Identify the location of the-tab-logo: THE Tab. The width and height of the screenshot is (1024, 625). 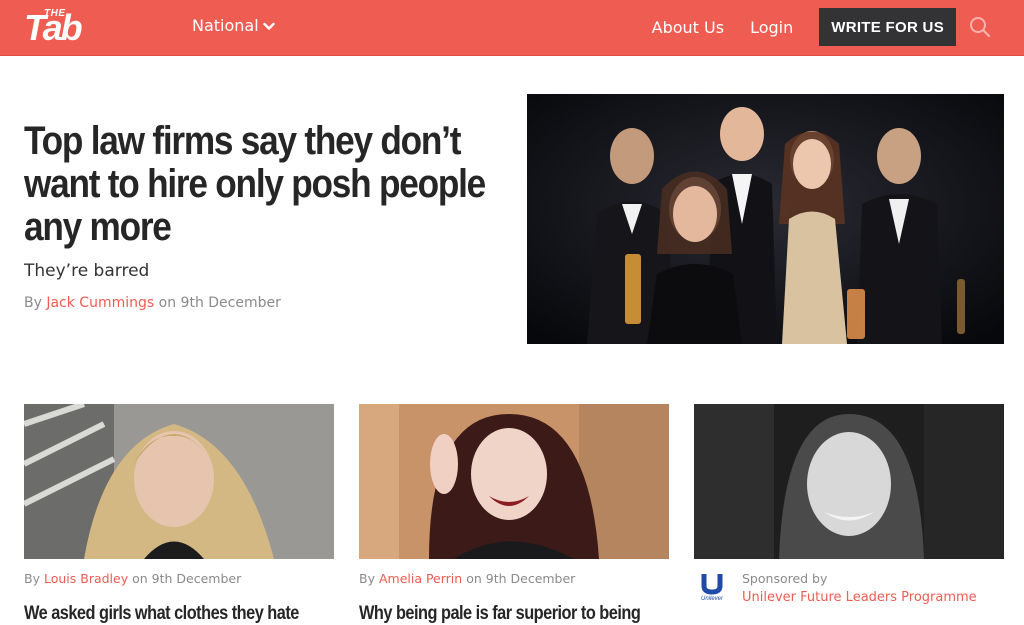
(63, 26).